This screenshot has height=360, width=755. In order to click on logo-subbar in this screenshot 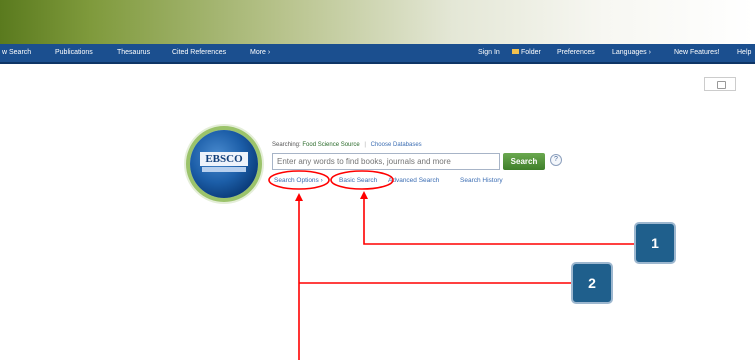, I will do `click(224, 169)`.